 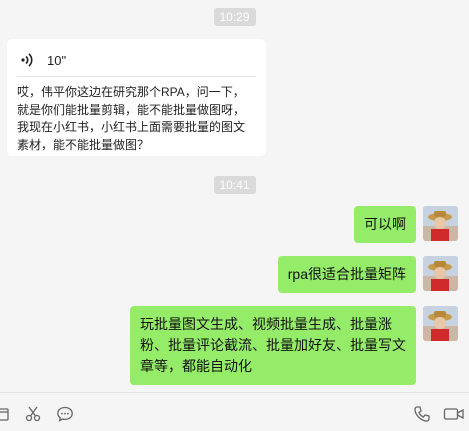 What do you see at coordinates (27, 60) in the screenshot?
I see `voice-wave-icon` at bounding box center [27, 60].